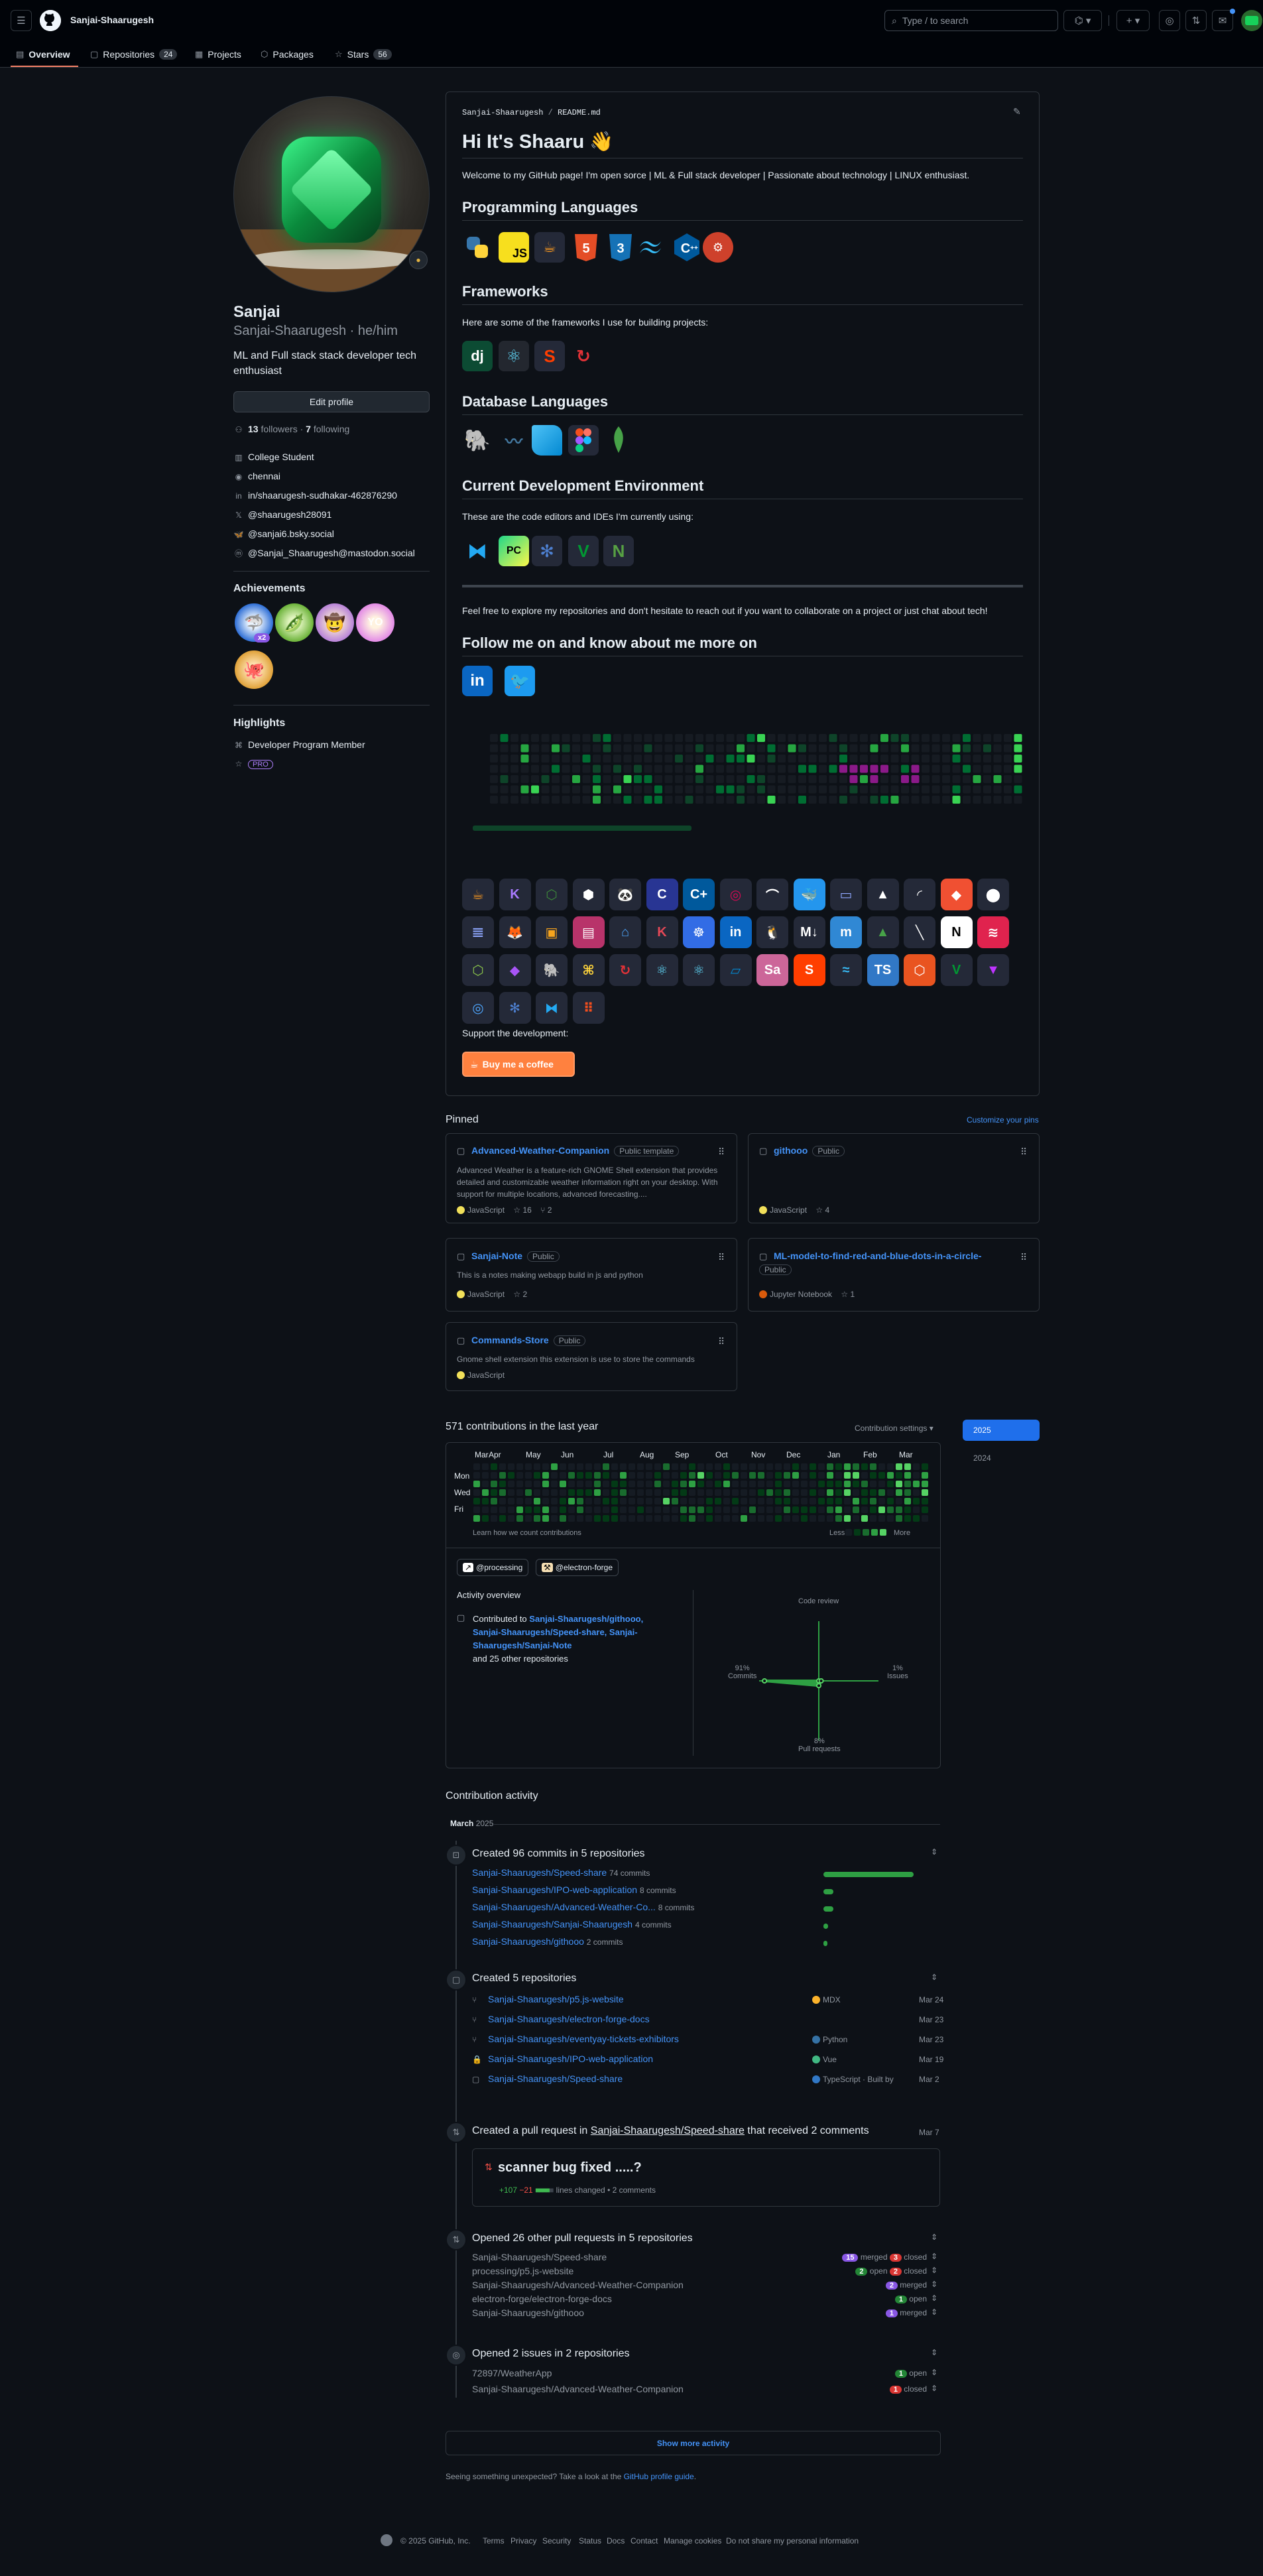 The width and height of the screenshot is (1263, 2576). What do you see at coordinates (556, 1999) in the screenshot?
I see `created-repo-link: Sanjai-Shaarugesh/p5.js-website` at bounding box center [556, 1999].